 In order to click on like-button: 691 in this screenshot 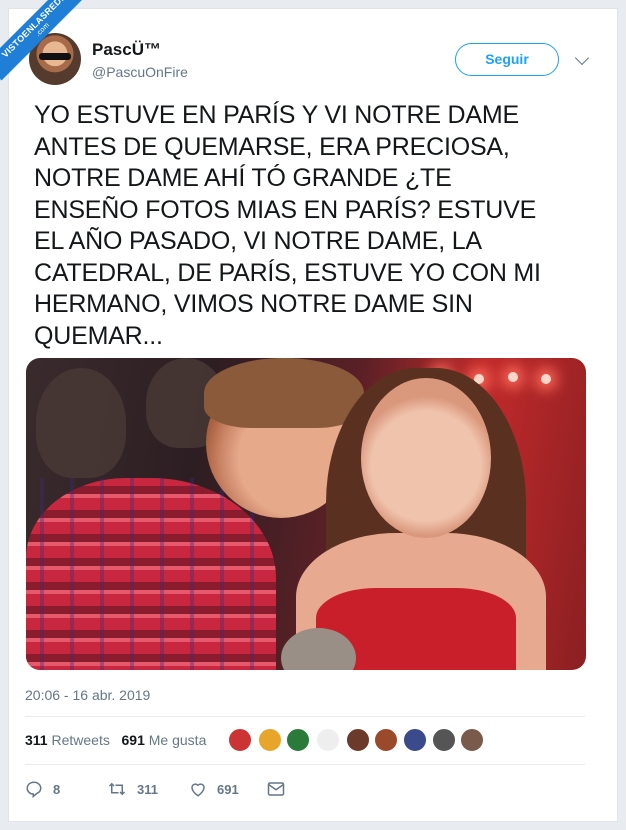, I will do `click(214, 789)`.